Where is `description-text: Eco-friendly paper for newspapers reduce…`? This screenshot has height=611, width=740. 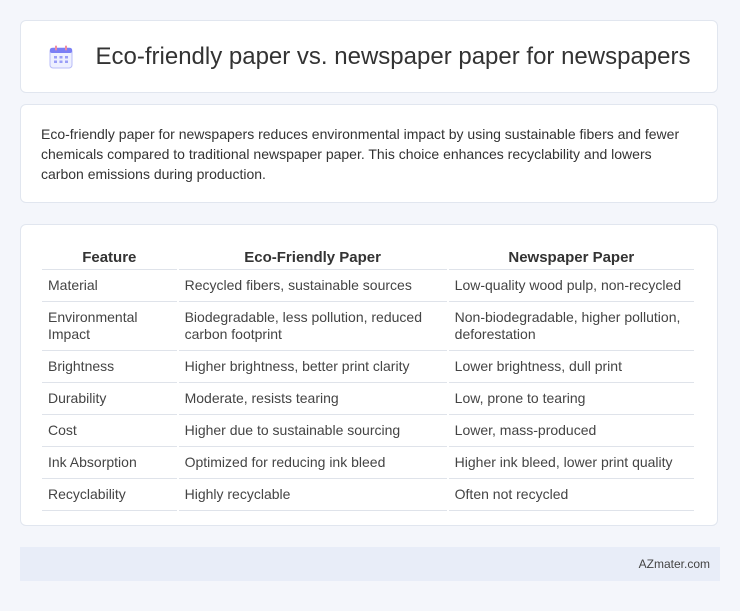
description-text: Eco-friendly paper for newspapers reduce… is located at coordinates (360, 154).